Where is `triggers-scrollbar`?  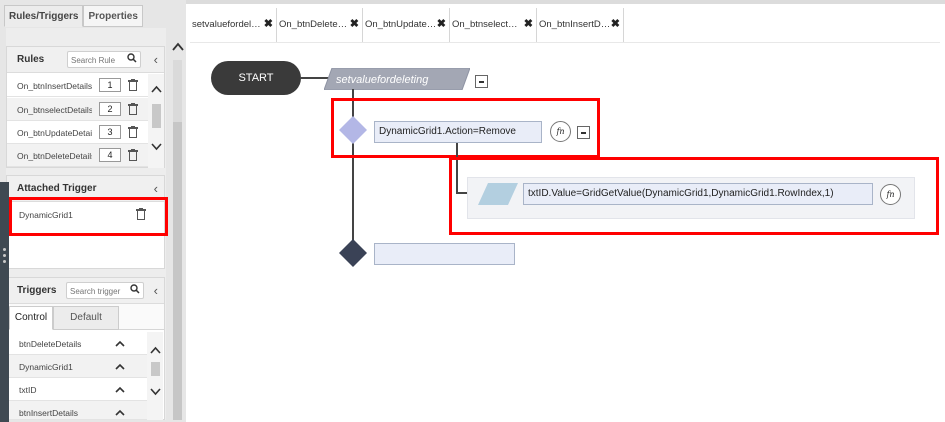
triggers-scrollbar is located at coordinates (155, 376).